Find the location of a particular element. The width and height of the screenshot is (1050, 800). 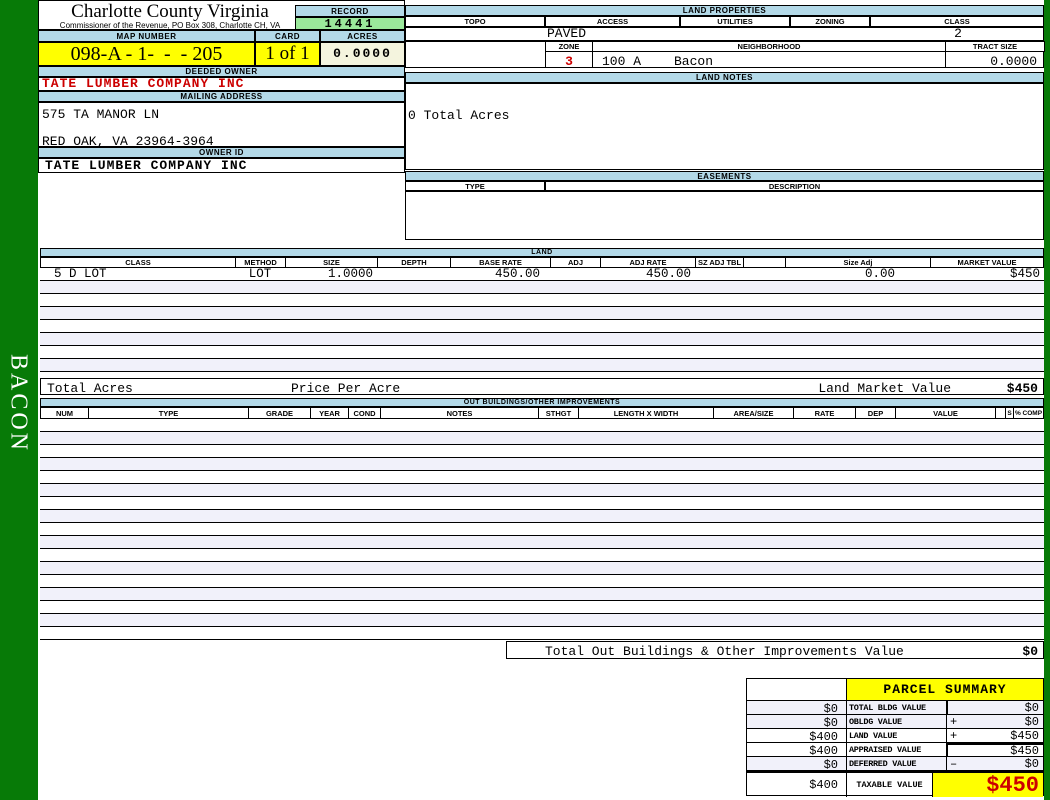

land-table-title: LAND is located at coordinates (542, 252).